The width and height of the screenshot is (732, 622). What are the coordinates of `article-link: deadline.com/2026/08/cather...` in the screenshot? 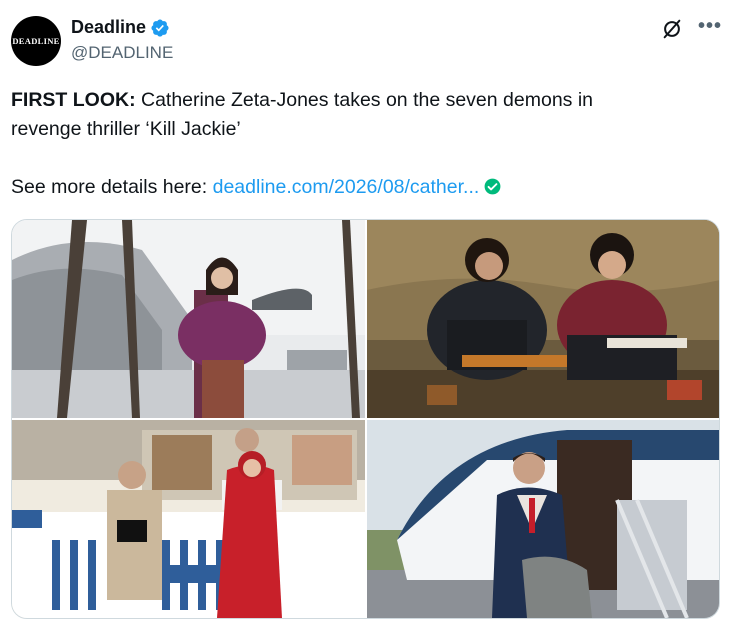 It's located at (346, 187).